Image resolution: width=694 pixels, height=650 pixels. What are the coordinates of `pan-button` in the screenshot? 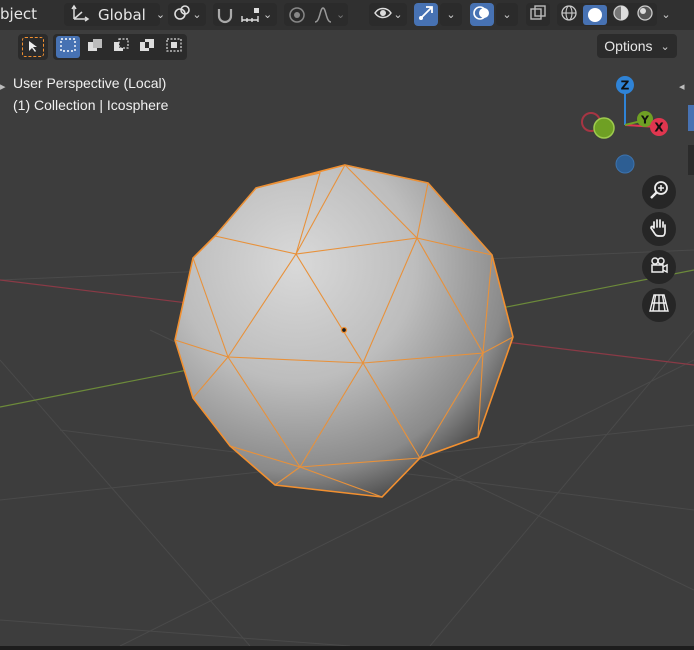 It's located at (659, 229).